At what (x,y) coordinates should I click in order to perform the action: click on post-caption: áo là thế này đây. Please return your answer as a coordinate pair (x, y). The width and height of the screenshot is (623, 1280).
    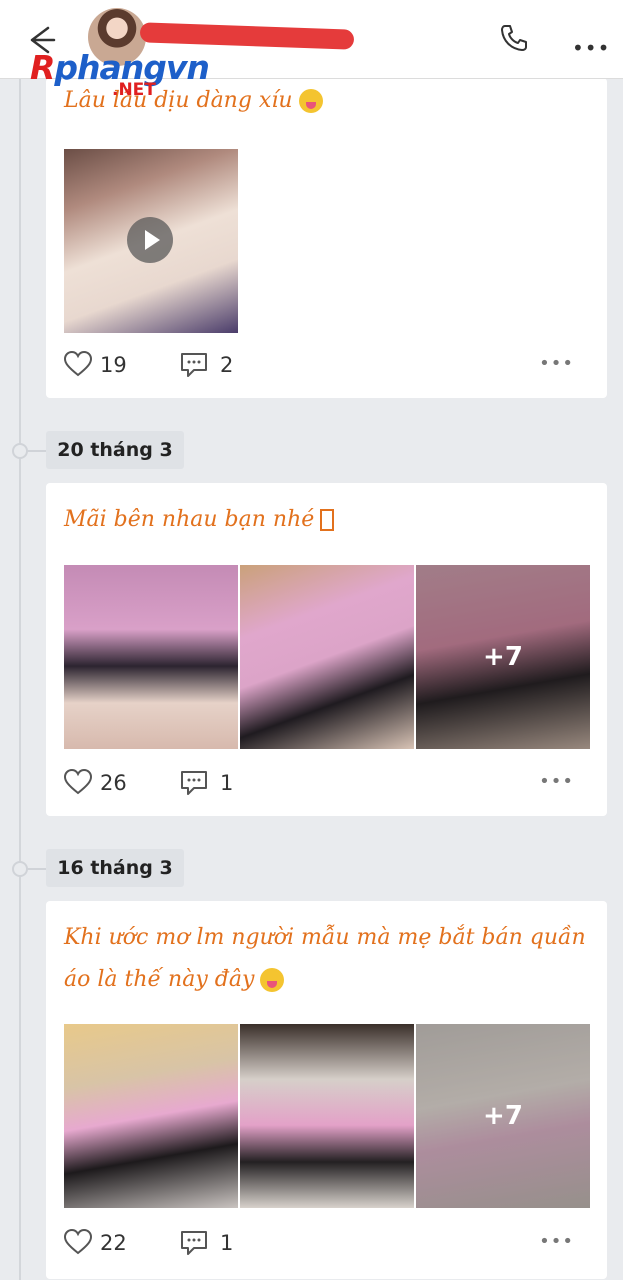
    Looking at the image, I should click on (174, 980).